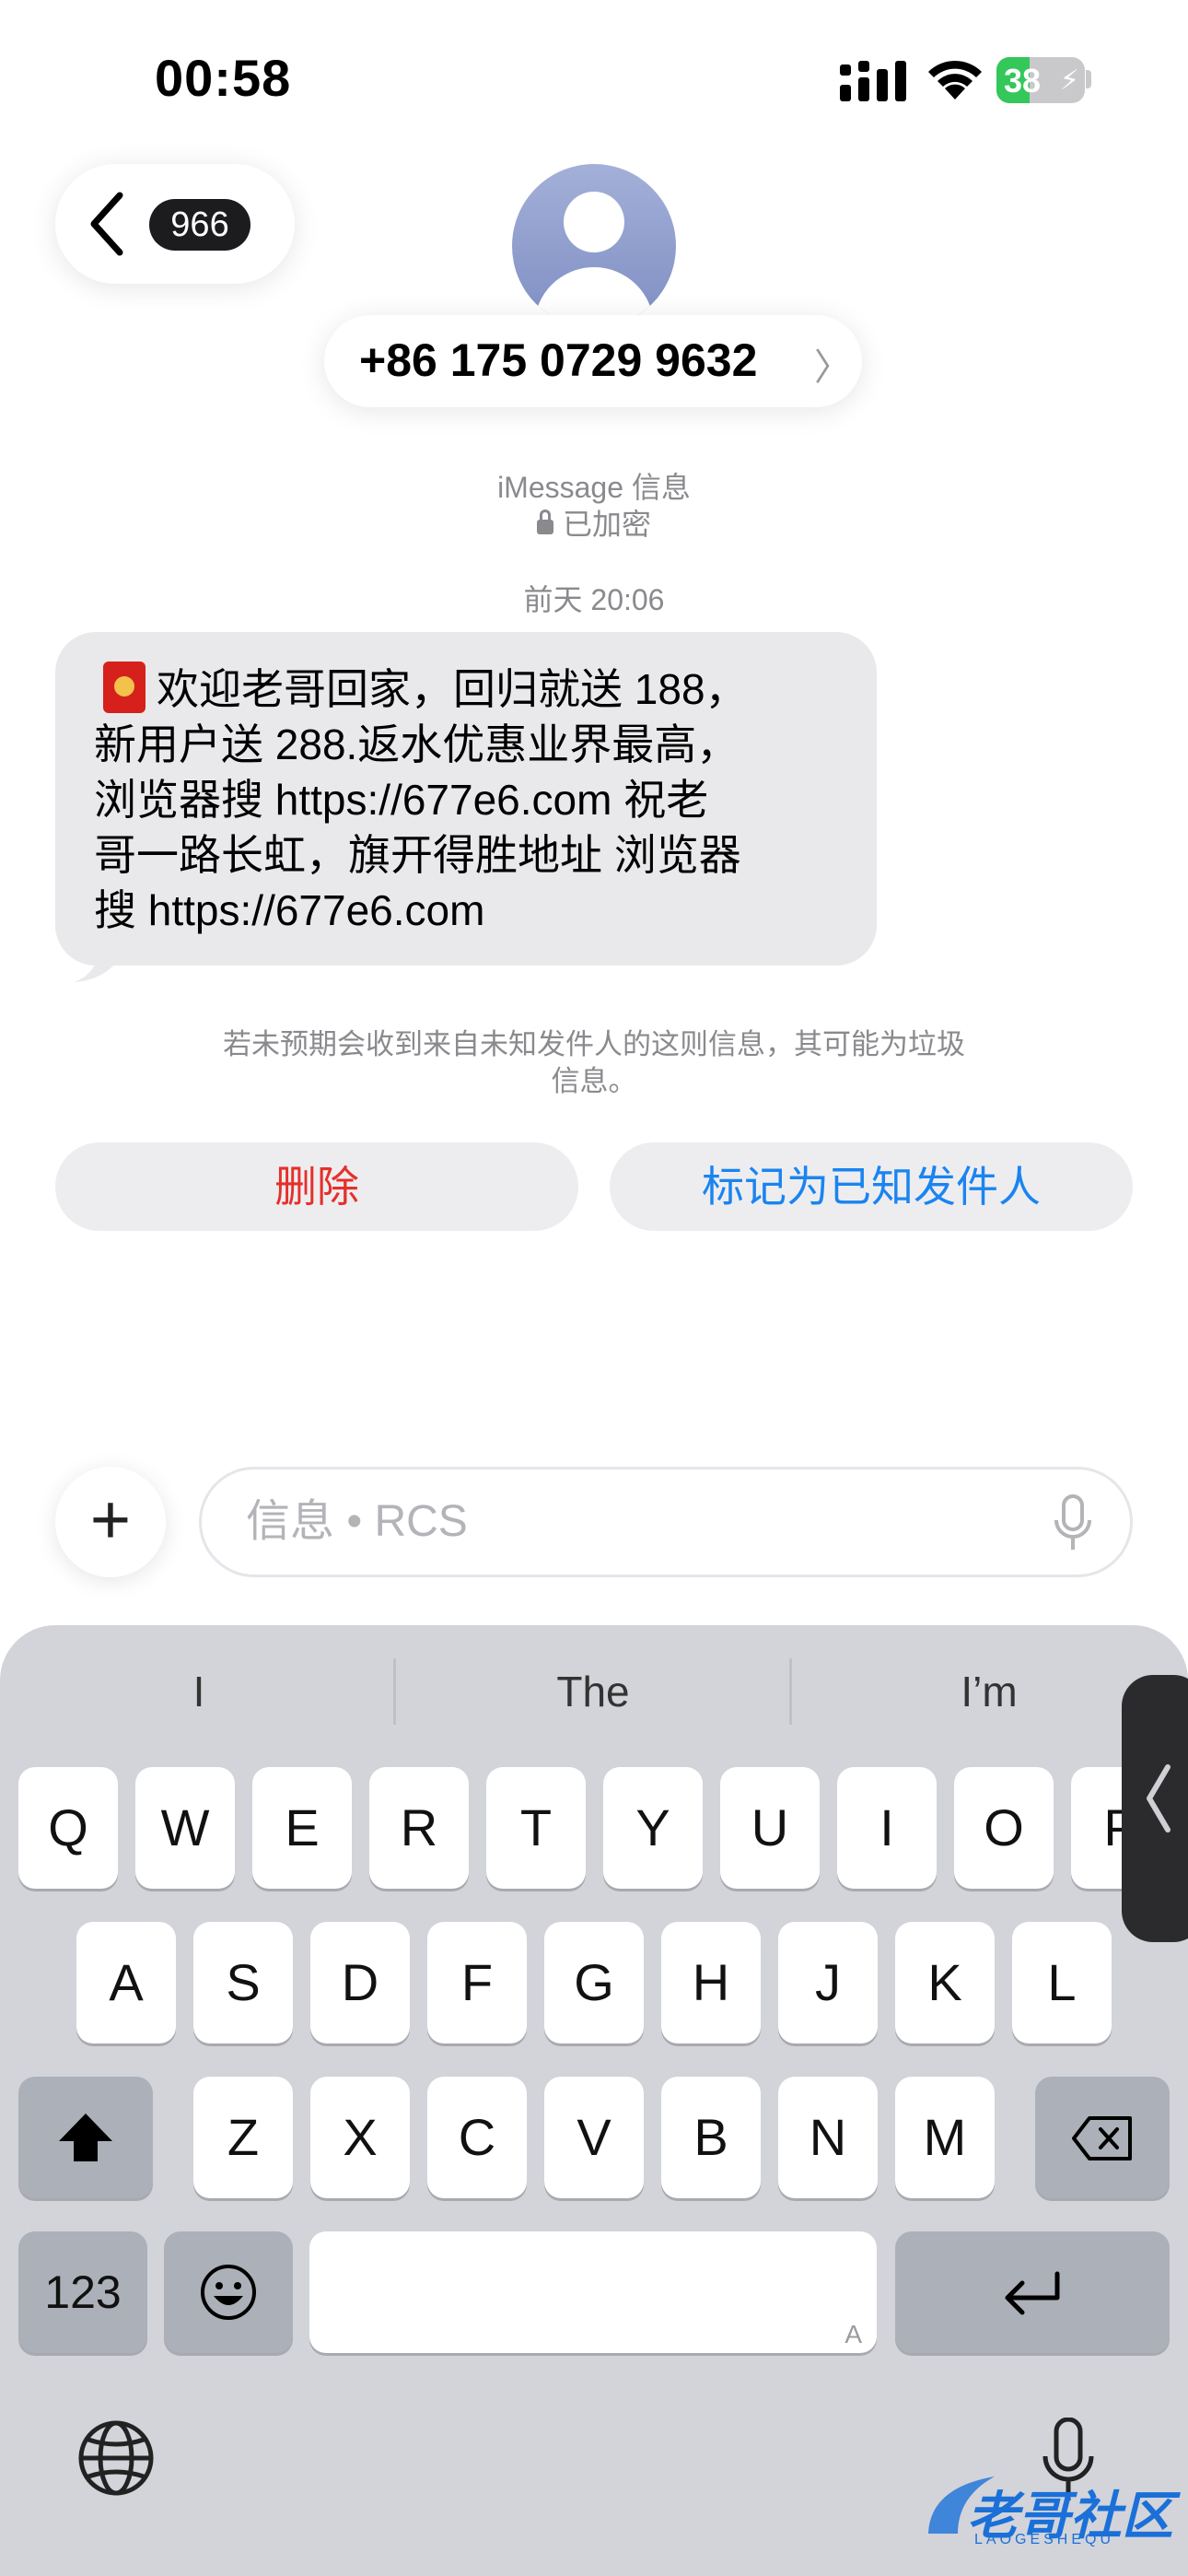 The image size is (1188, 2576). I want to click on bubble-tail, so click(100, 961).